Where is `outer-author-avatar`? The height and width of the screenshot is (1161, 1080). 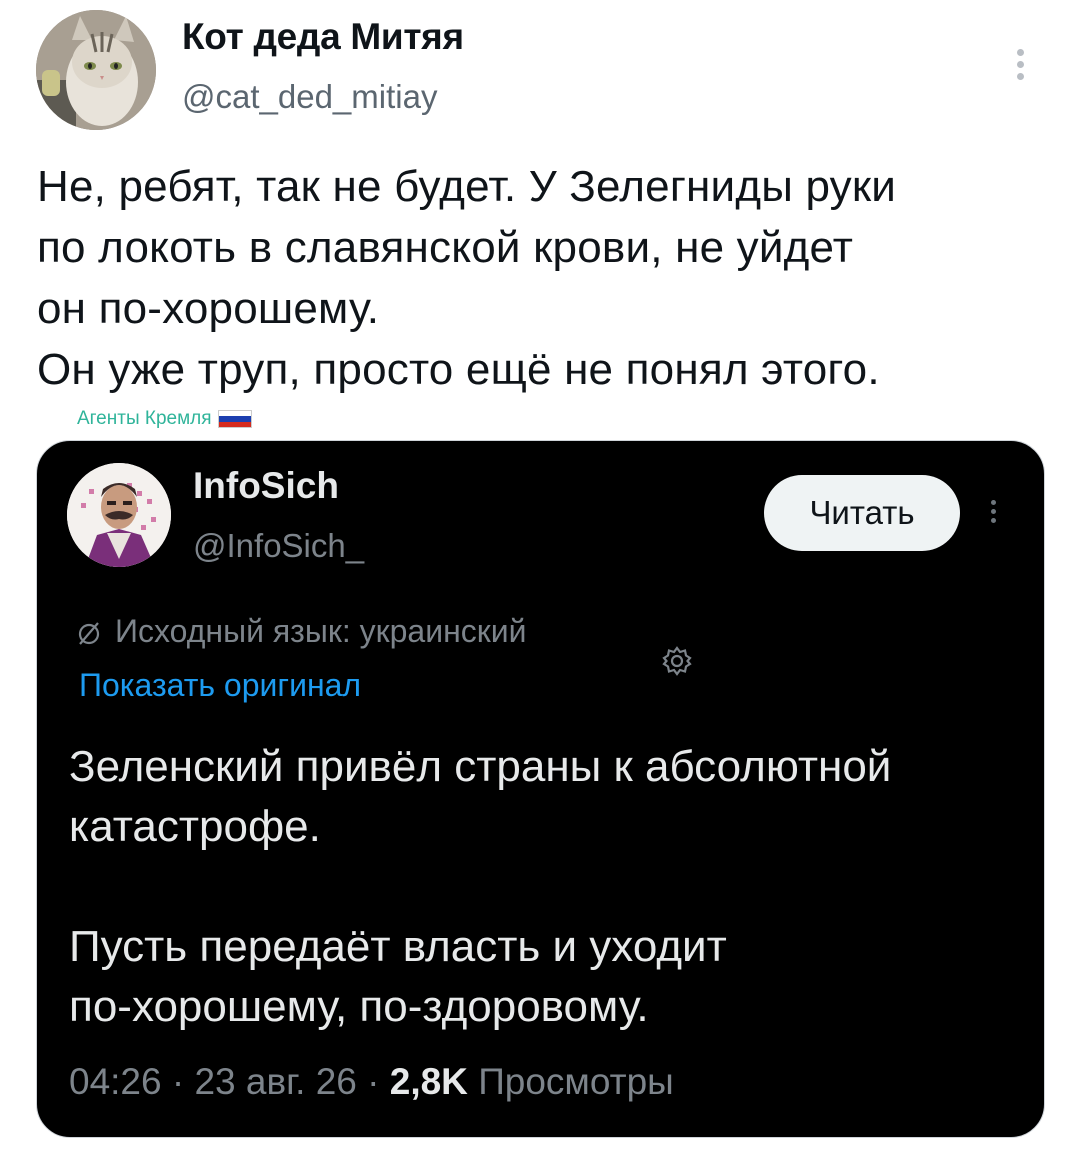
outer-author-avatar is located at coordinates (96, 70).